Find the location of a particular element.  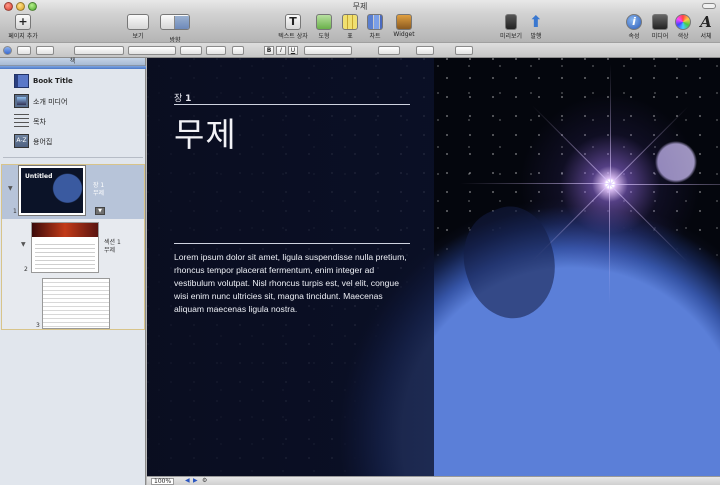

media-button: 미디어 is located at coordinates (660, 26).